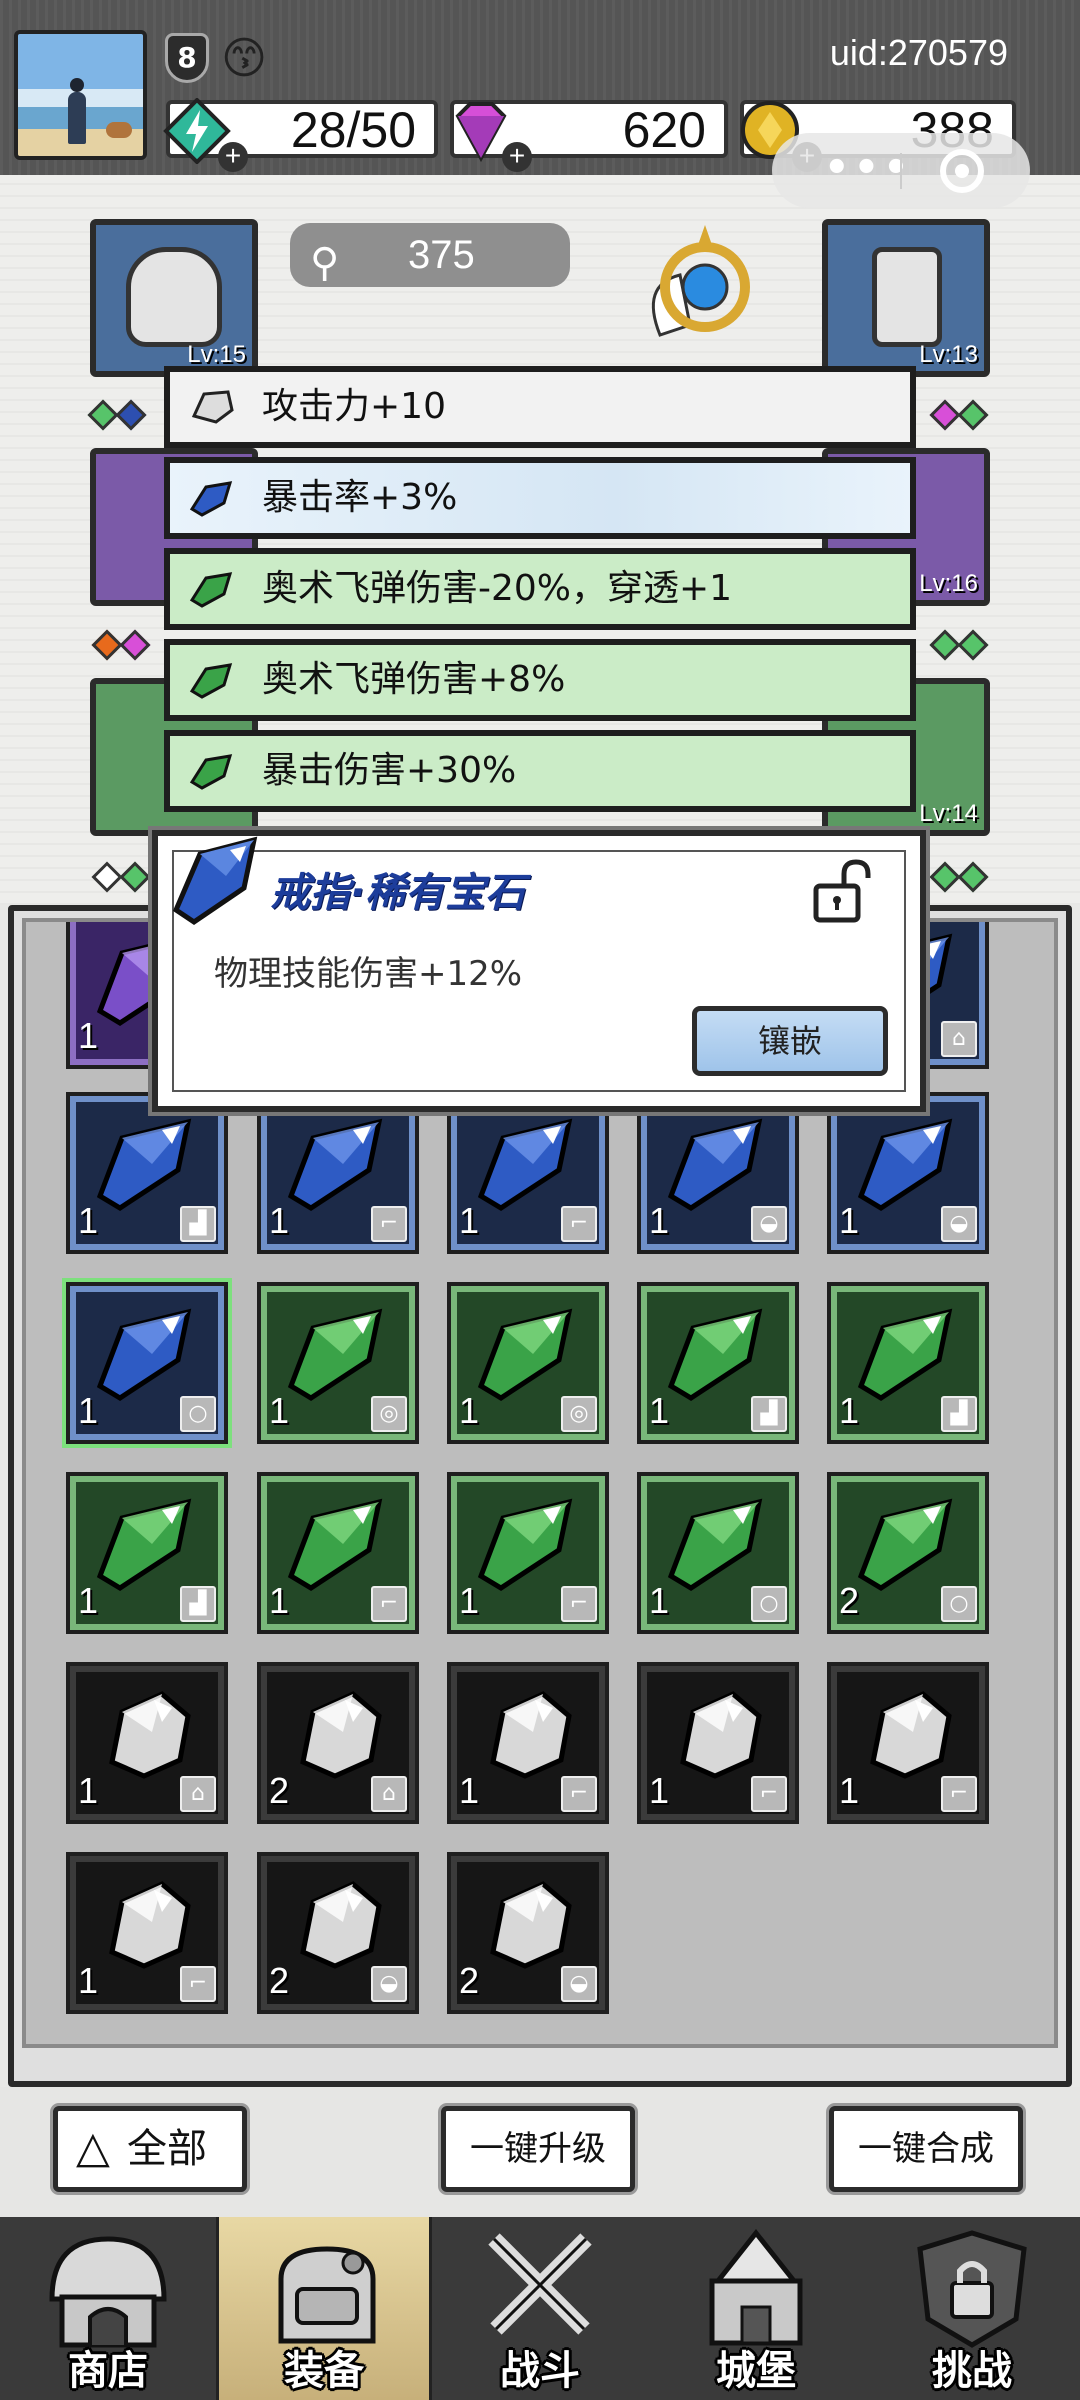 The width and height of the screenshot is (1080, 2400). Describe the element at coordinates (216, 354) in the screenshot. I see `slot-level: Lv:15` at that location.